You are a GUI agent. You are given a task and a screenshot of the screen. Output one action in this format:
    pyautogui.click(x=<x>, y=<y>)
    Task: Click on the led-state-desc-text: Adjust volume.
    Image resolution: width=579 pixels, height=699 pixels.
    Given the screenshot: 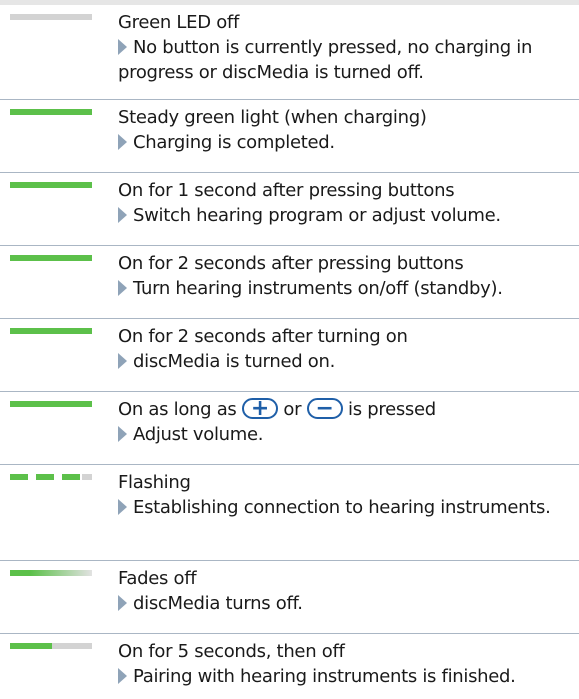 What is the action you would take?
    pyautogui.click(x=198, y=434)
    